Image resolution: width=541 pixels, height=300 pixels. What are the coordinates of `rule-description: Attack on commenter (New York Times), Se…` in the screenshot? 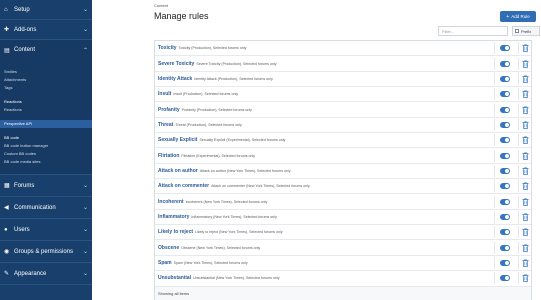 It's located at (260, 186).